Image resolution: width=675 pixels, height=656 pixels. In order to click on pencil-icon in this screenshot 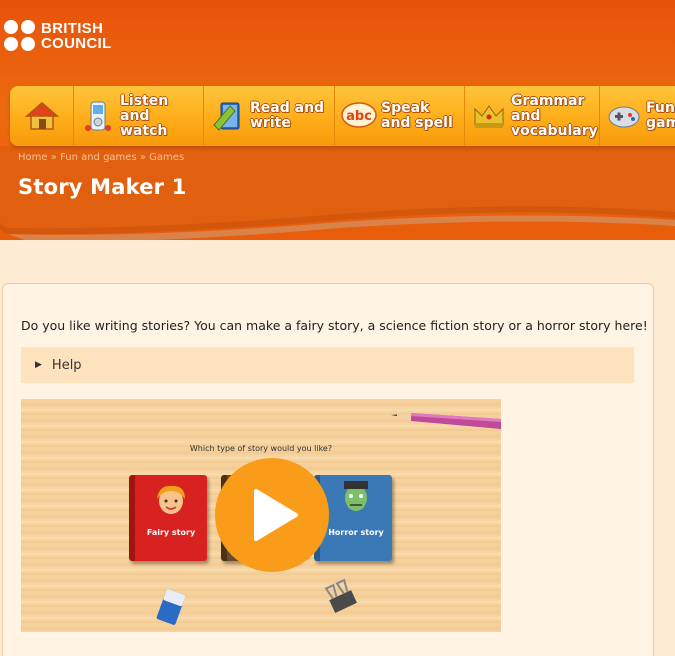, I will do `click(446, 421)`.